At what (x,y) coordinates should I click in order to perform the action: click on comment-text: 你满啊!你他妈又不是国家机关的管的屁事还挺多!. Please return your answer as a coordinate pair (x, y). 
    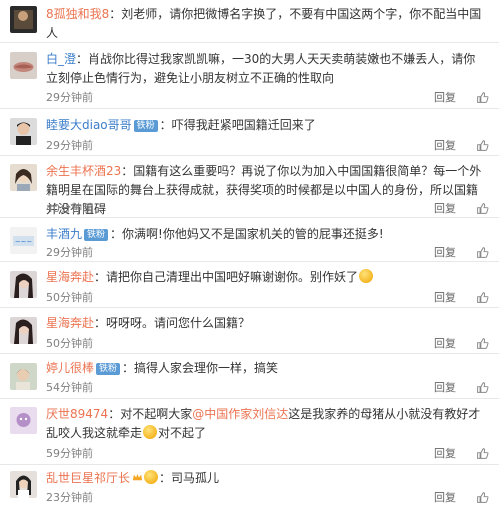
    Looking at the image, I should click on (253, 234).